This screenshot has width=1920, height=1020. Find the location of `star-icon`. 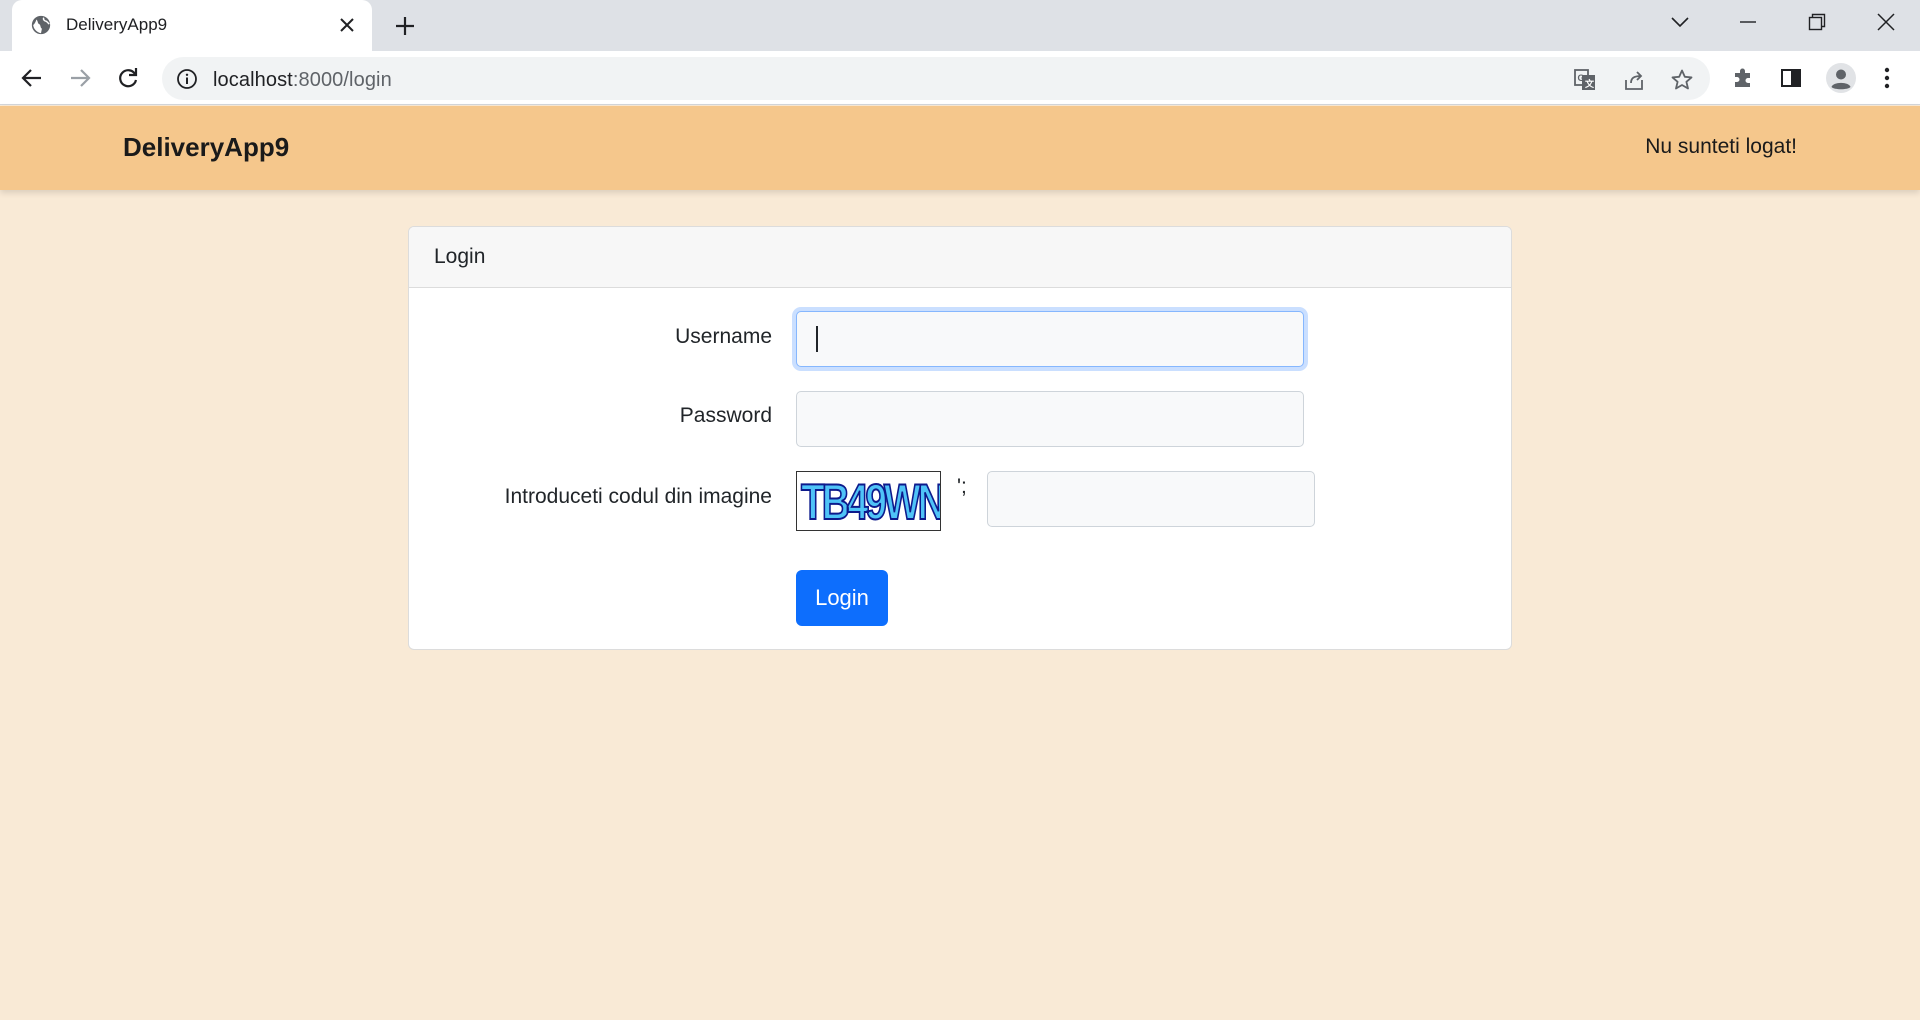

star-icon is located at coordinates (1682, 80).